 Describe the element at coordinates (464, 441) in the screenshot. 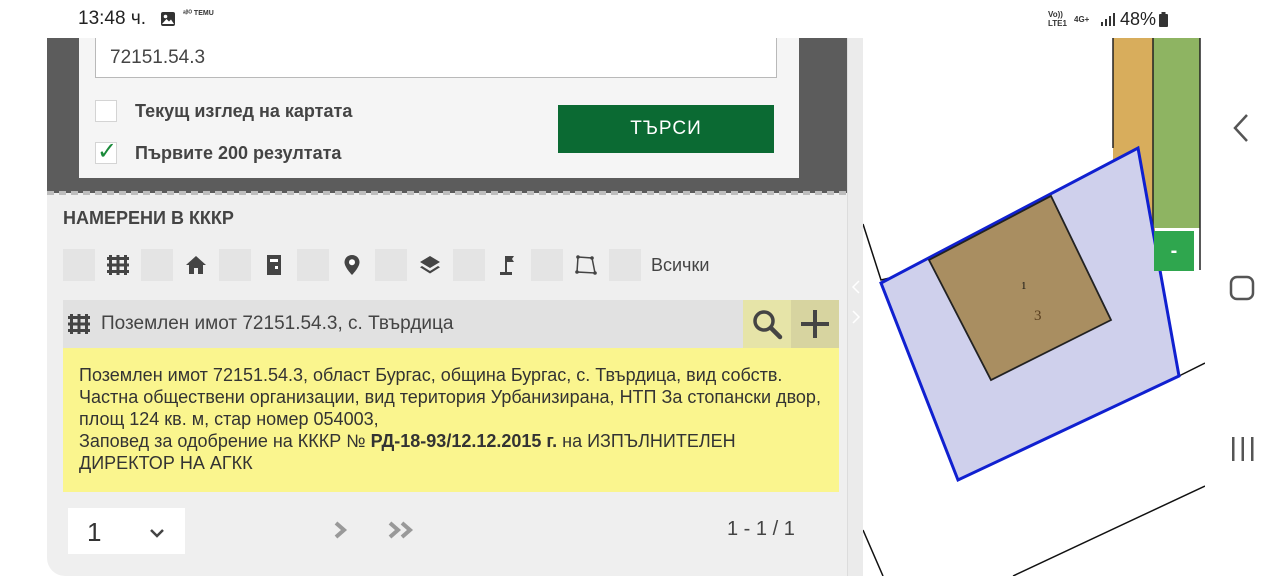

I see `order-number: РД-18-93/12.12.2015 г.` at that location.